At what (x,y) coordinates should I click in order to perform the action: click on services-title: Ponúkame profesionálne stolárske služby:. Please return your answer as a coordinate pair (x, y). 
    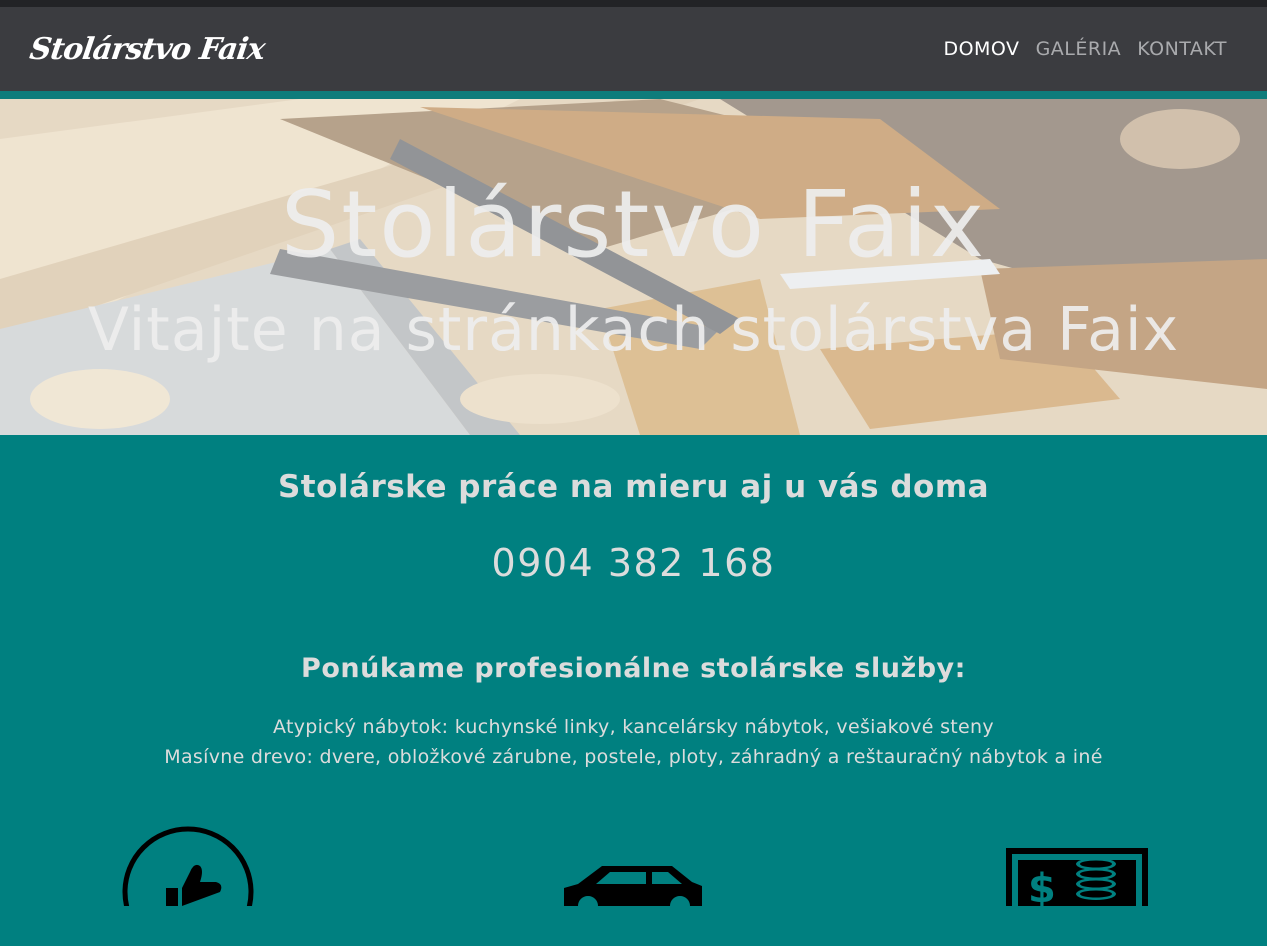
    Looking at the image, I should click on (633, 668).